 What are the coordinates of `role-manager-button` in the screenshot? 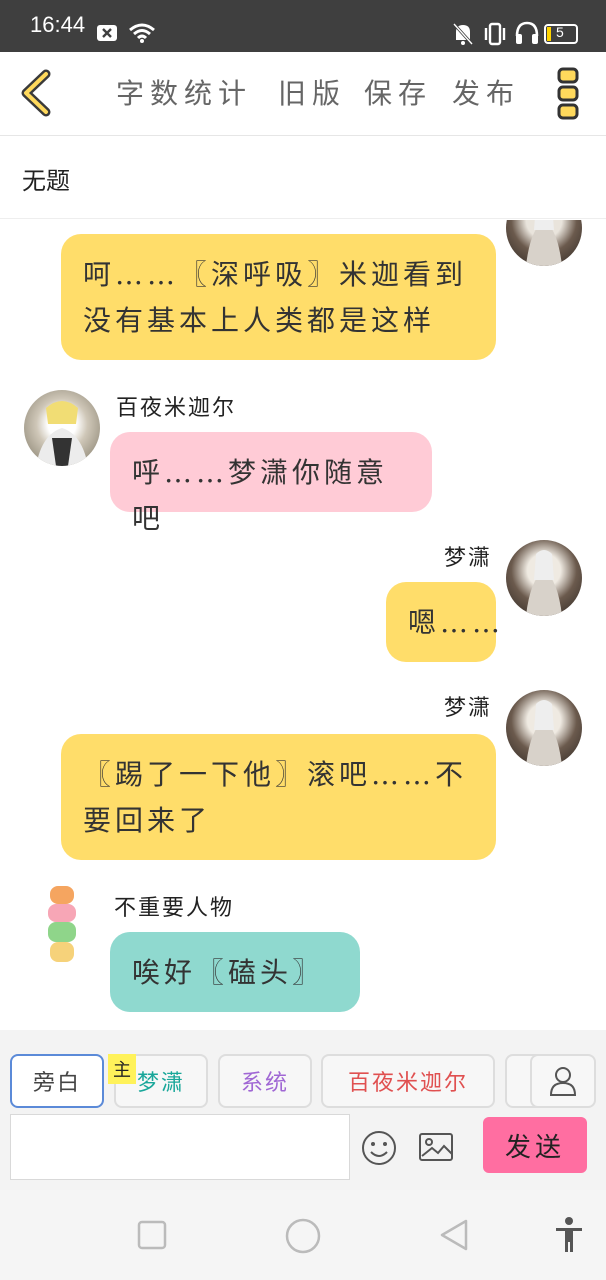 It's located at (563, 1081).